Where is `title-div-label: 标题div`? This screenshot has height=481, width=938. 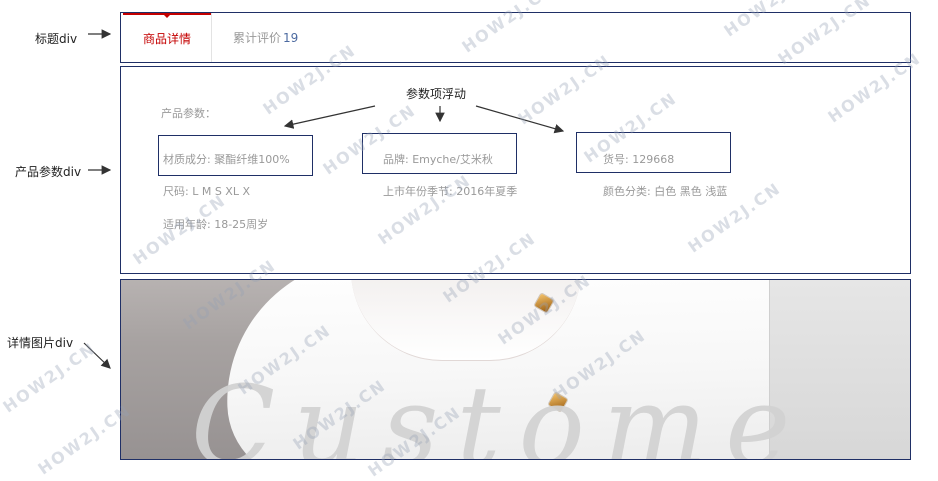 title-div-label: 标题div is located at coordinates (56, 39).